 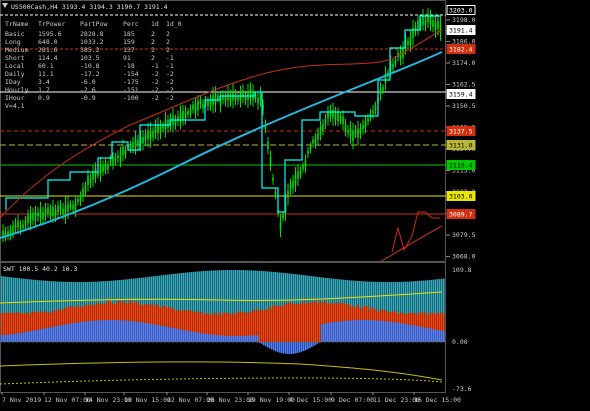 I want to click on time-label: 4 Dec 15:00, so click(x=310, y=400).